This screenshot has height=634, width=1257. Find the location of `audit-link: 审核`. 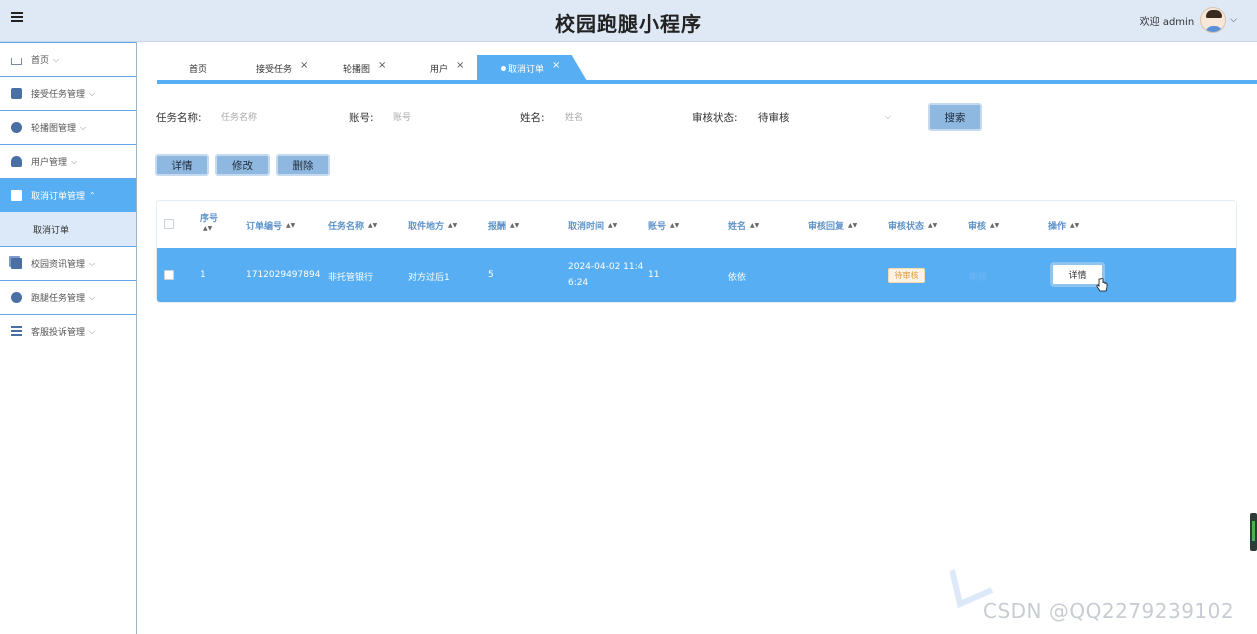

audit-link: 审核 is located at coordinates (978, 276).